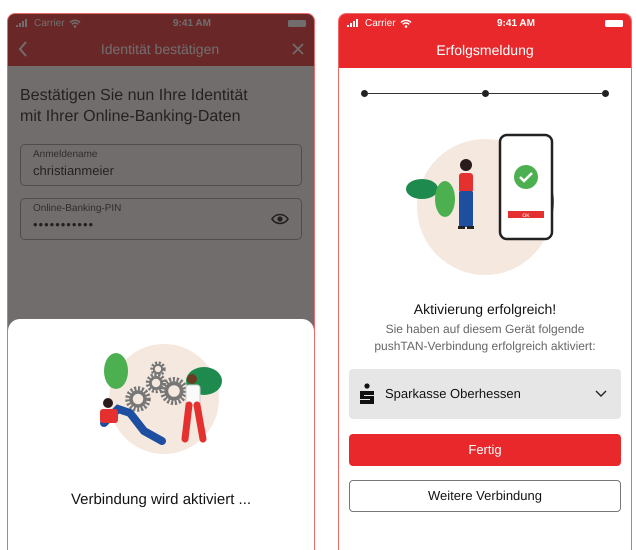 Image resolution: width=636 pixels, height=550 pixels. What do you see at coordinates (485, 393) in the screenshot?
I see `bank-dropdown: Sparkasse Oberhessen` at bounding box center [485, 393].